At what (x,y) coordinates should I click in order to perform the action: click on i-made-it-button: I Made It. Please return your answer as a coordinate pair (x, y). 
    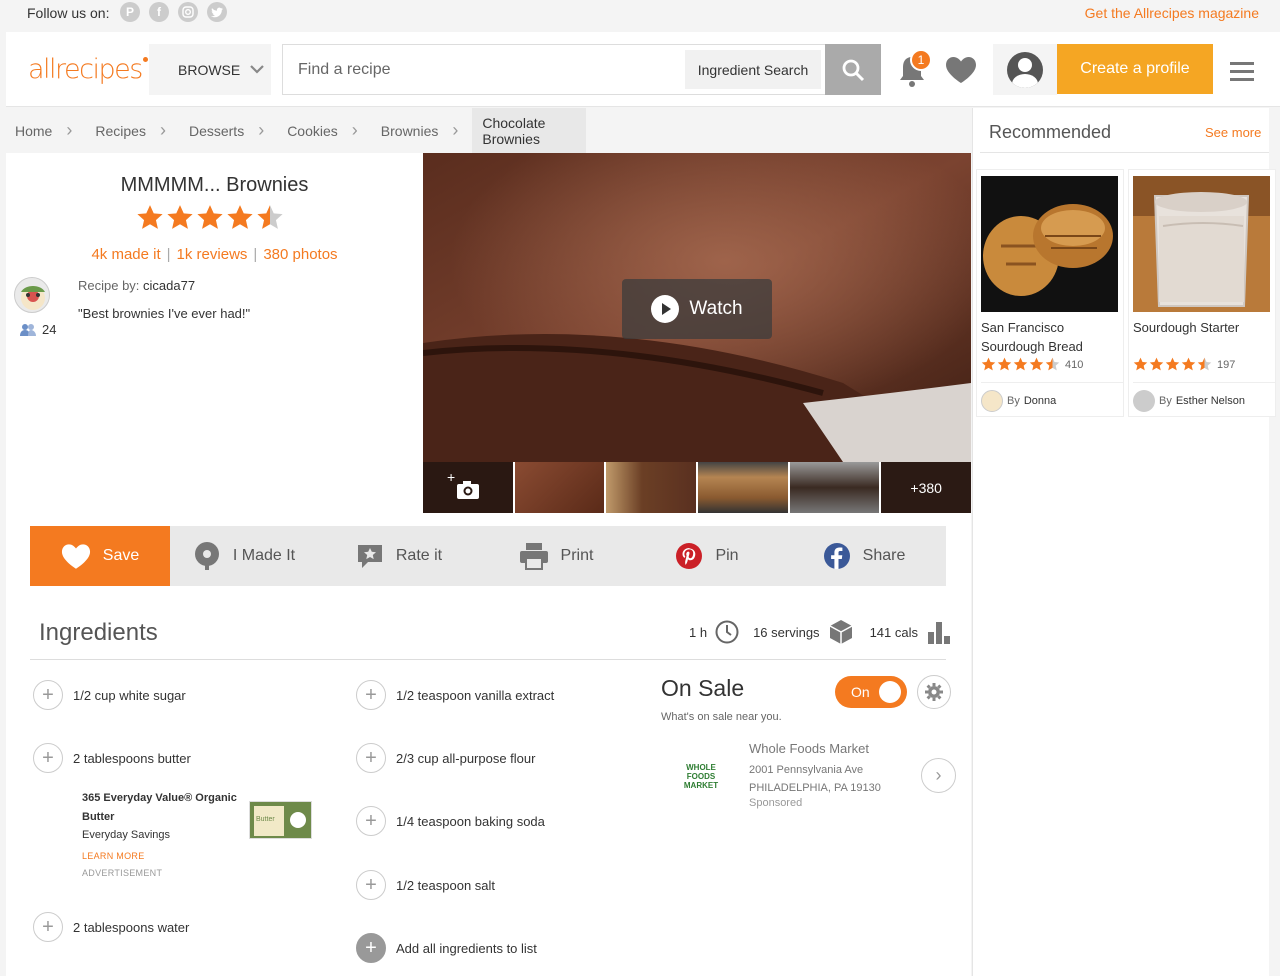
    Looking at the image, I should click on (244, 556).